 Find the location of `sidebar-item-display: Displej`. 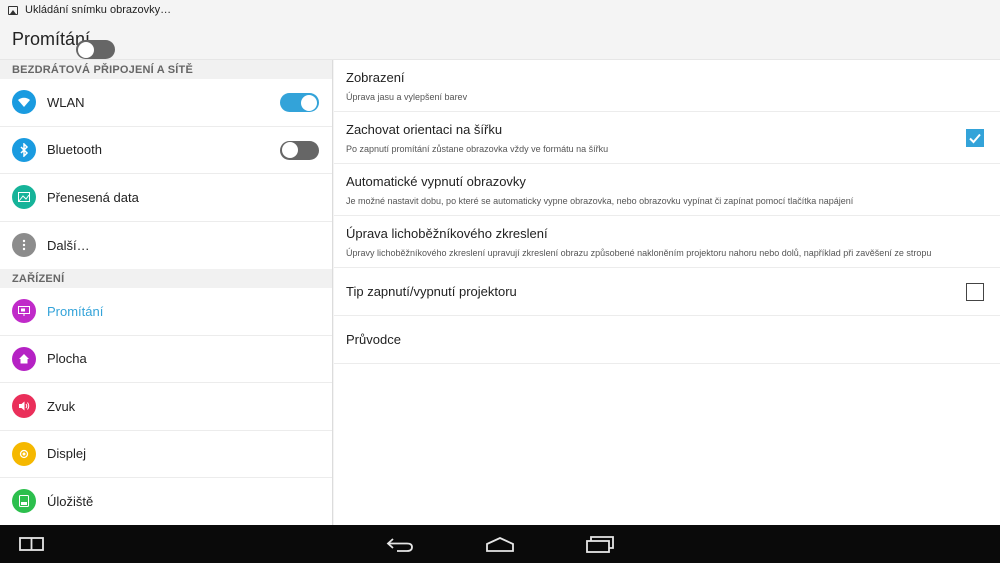

sidebar-item-display: Displej is located at coordinates (166, 454).